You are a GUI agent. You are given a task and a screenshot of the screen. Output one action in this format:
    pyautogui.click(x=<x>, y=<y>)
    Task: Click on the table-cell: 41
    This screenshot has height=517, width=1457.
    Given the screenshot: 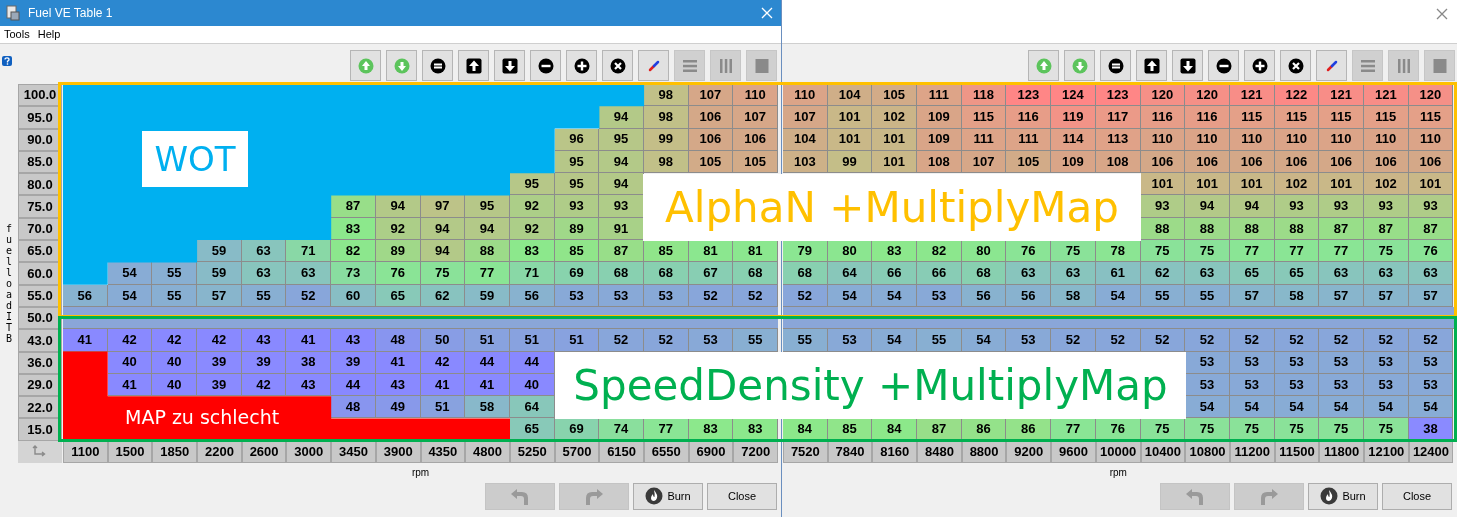 What is the action you would take?
    pyautogui.click(x=309, y=340)
    